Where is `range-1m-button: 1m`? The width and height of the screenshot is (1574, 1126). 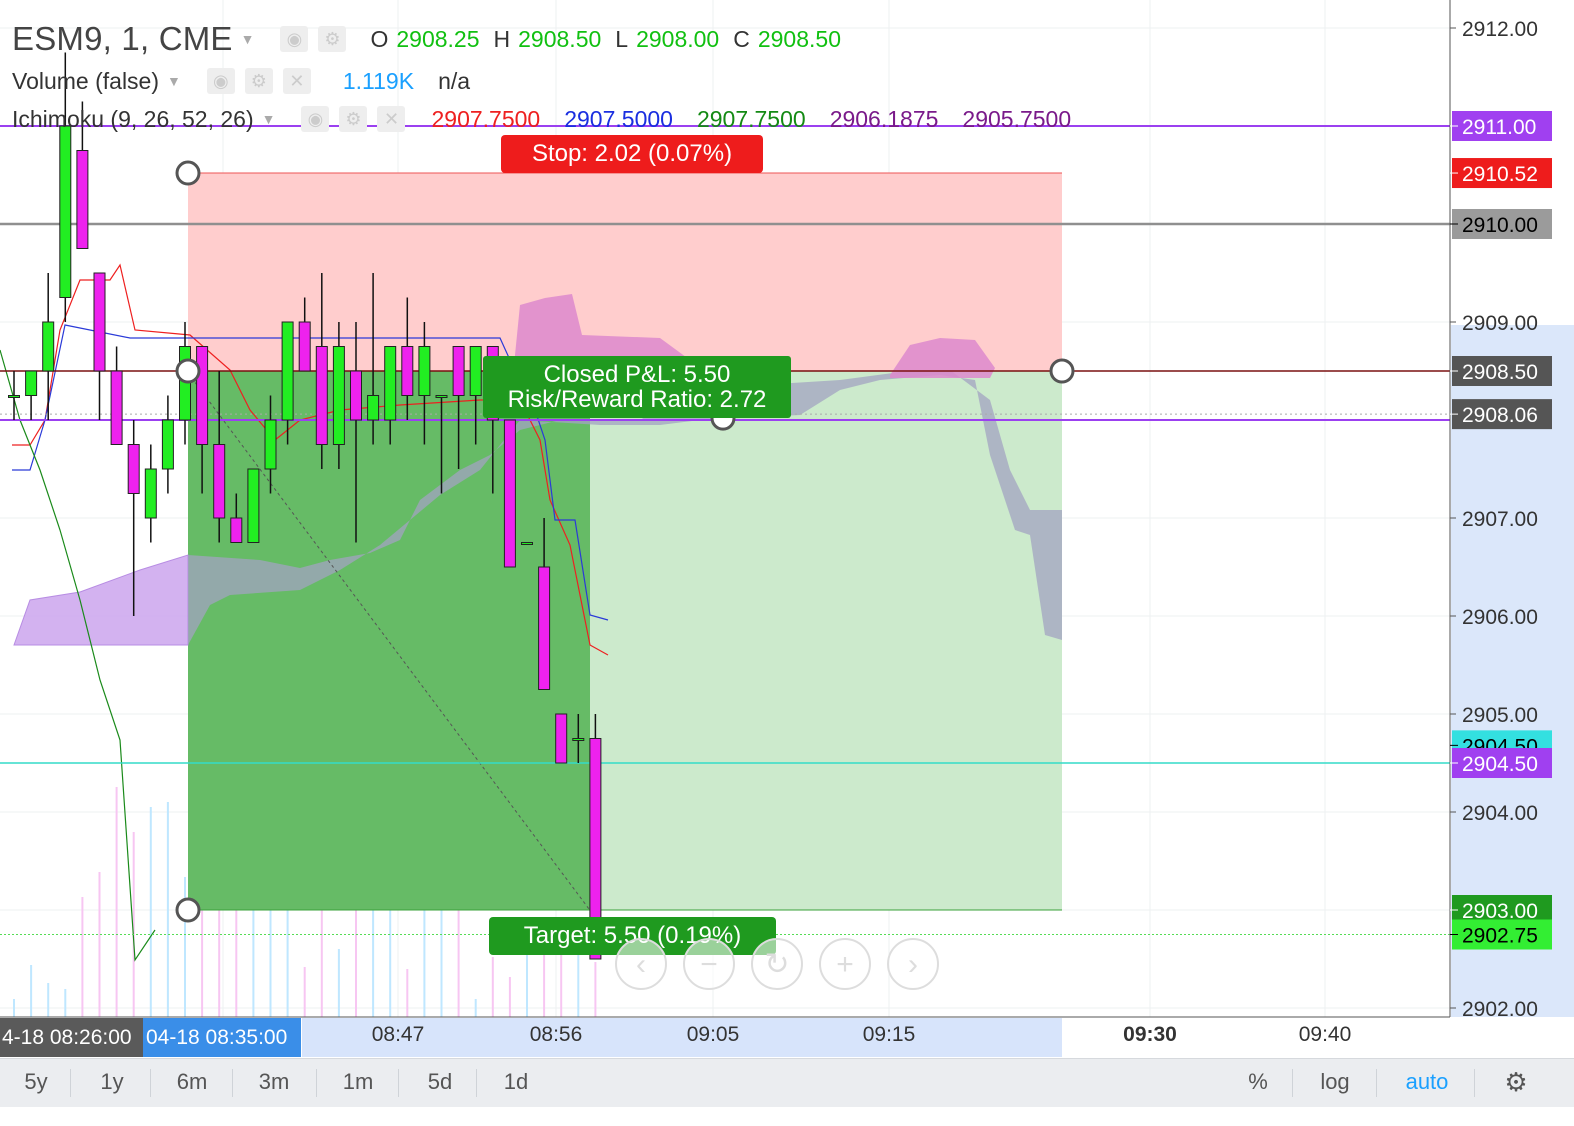
range-1m-button: 1m is located at coordinates (358, 1083).